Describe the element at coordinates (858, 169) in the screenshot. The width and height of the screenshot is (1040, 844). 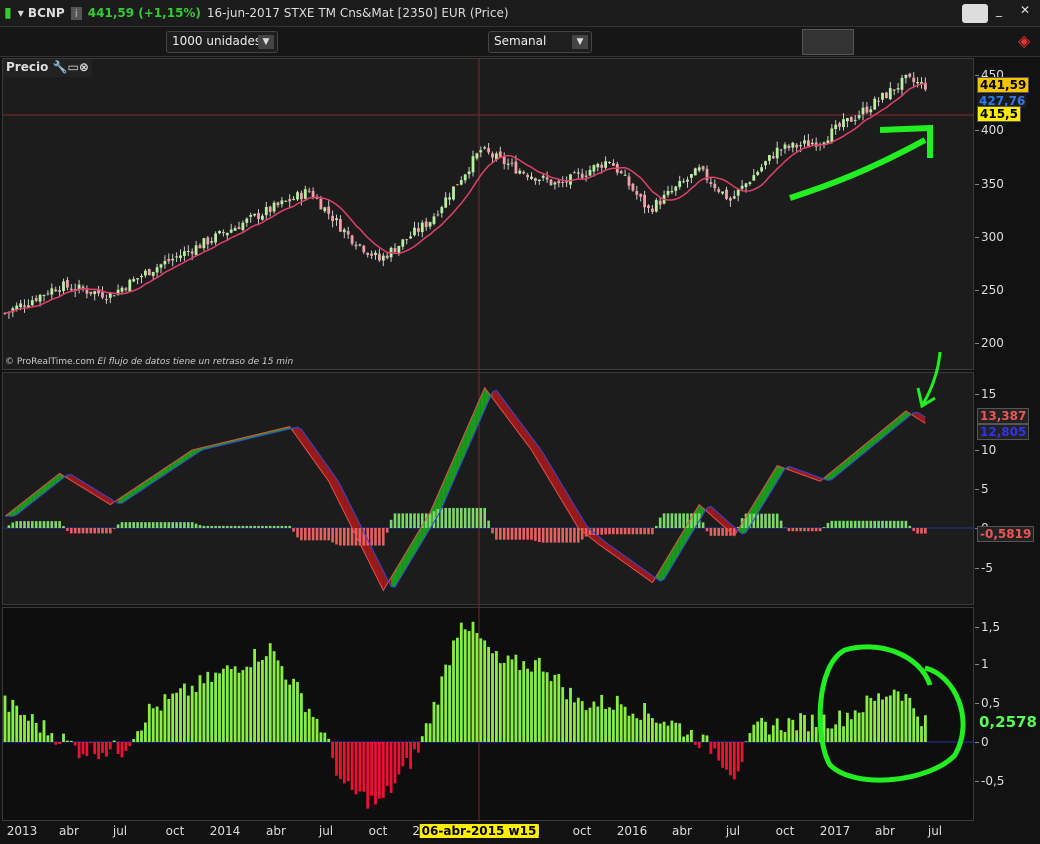
I see `annotation-arrow-line` at that location.